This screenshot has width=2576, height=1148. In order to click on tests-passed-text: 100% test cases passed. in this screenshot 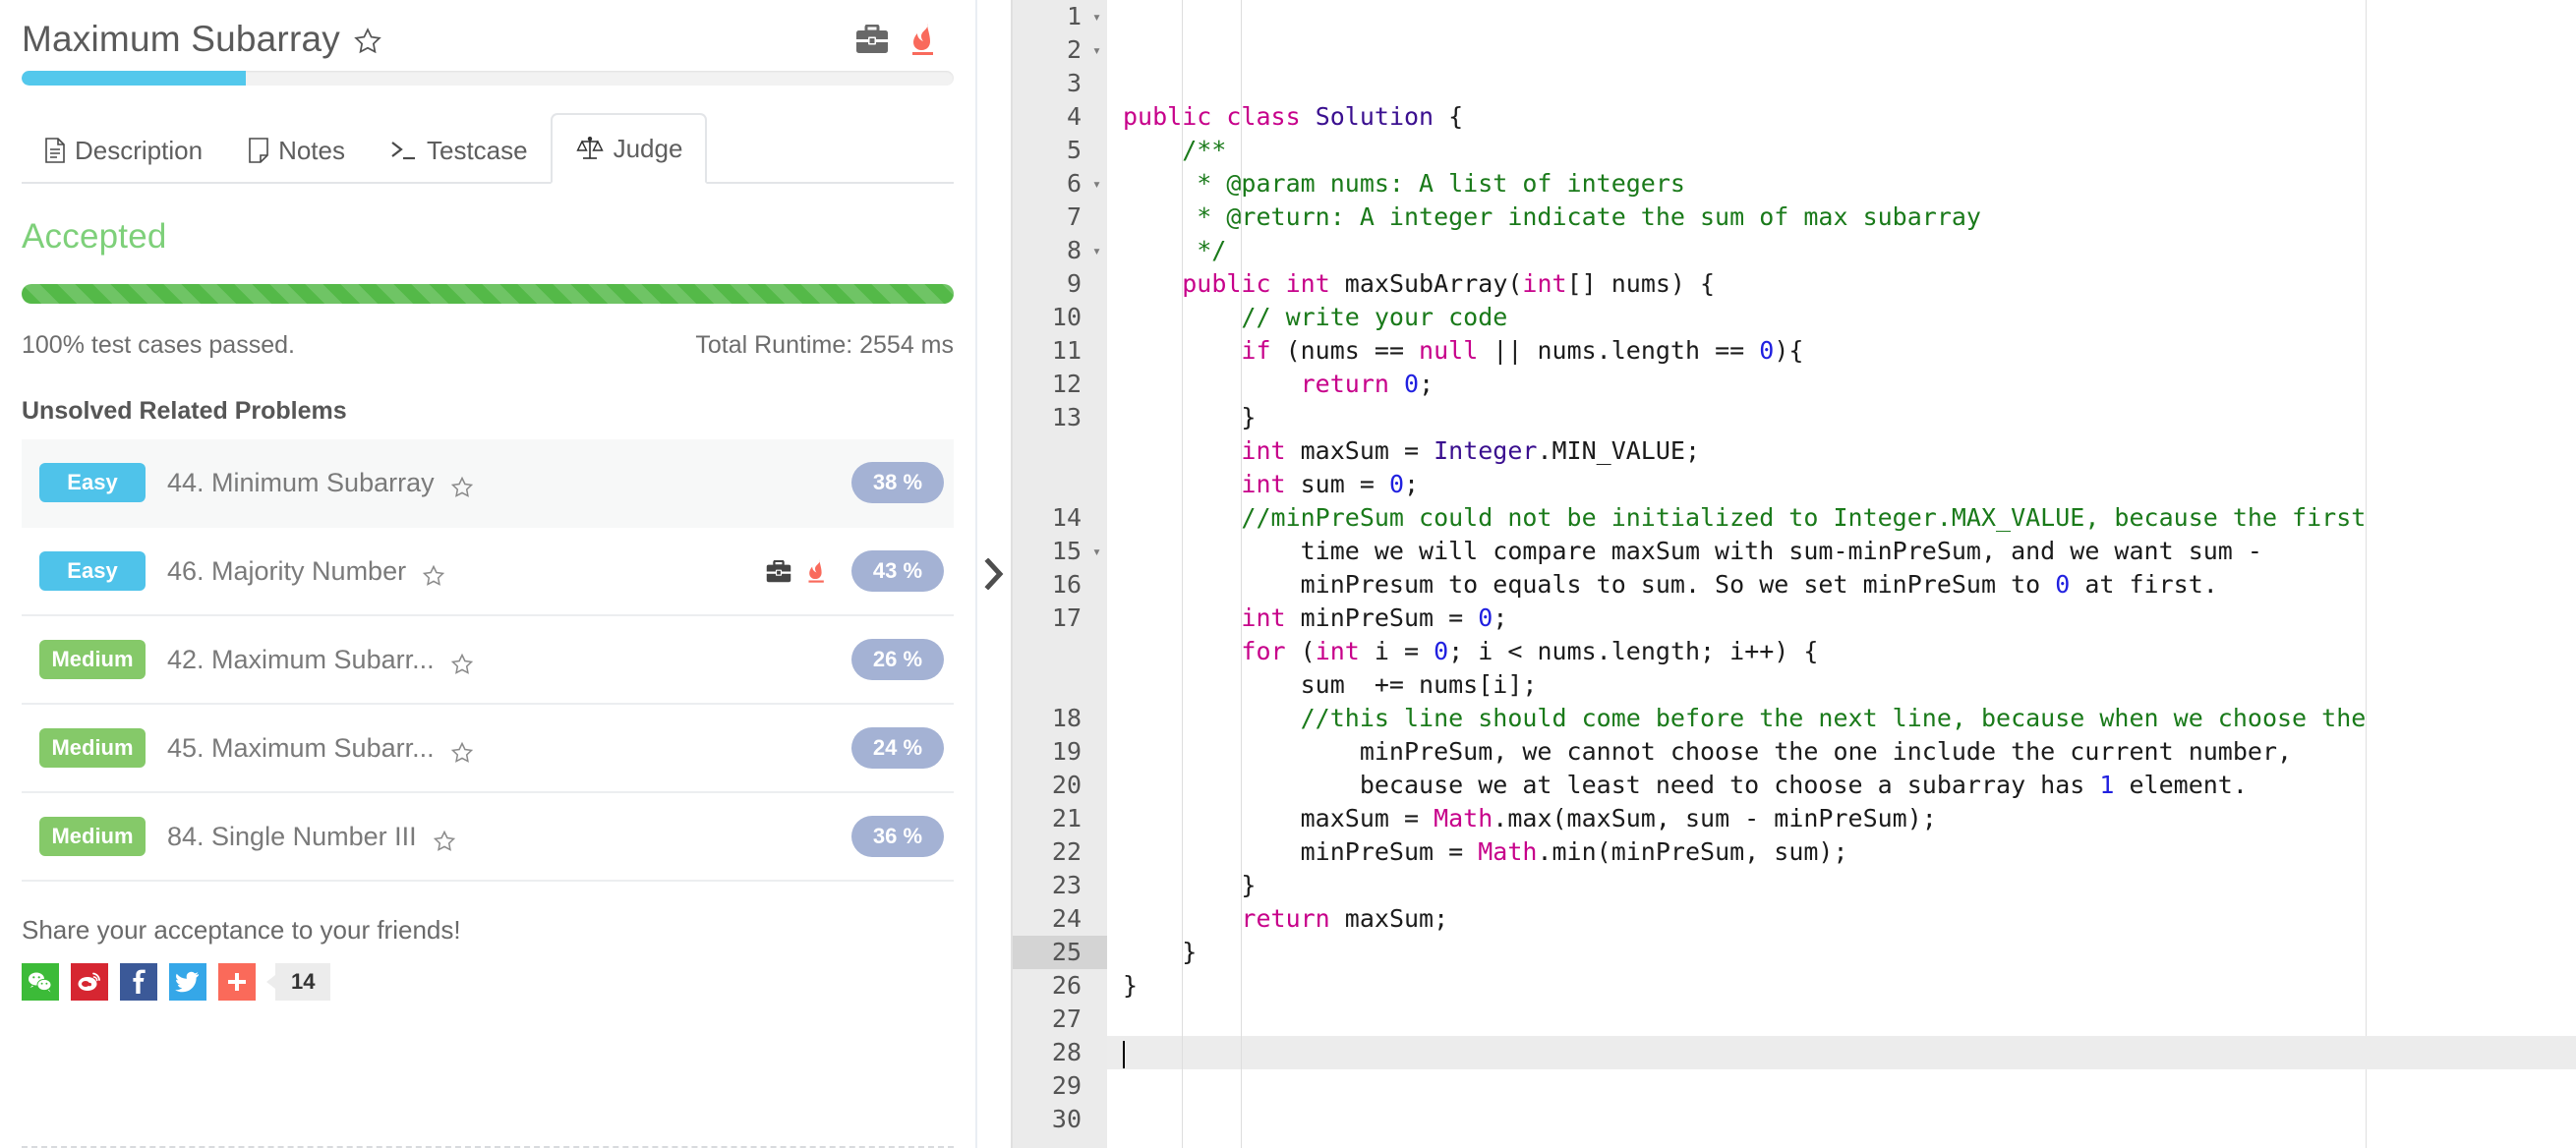, I will do `click(158, 345)`.